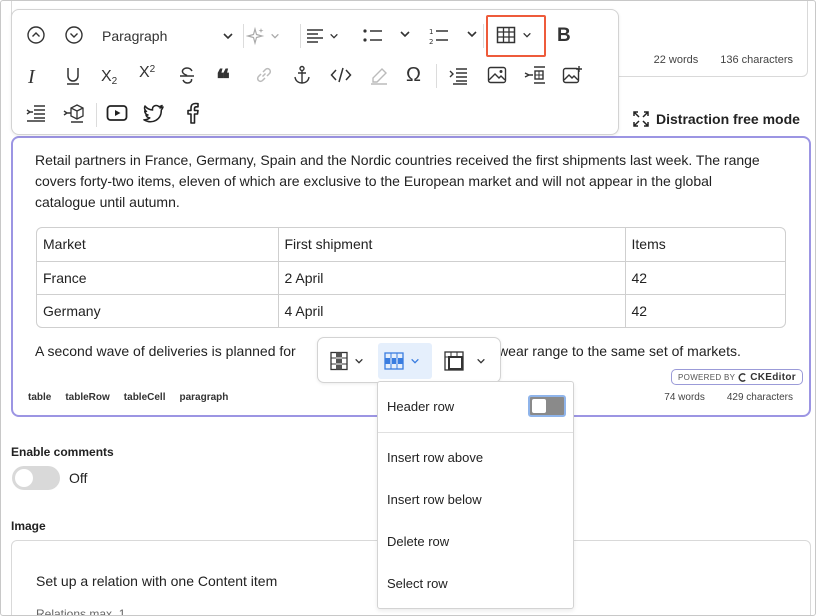 This screenshot has width=816, height=616. What do you see at coordinates (573, 75) in the screenshot?
I see `replace-image-icon` at bounding box center [573, 75].